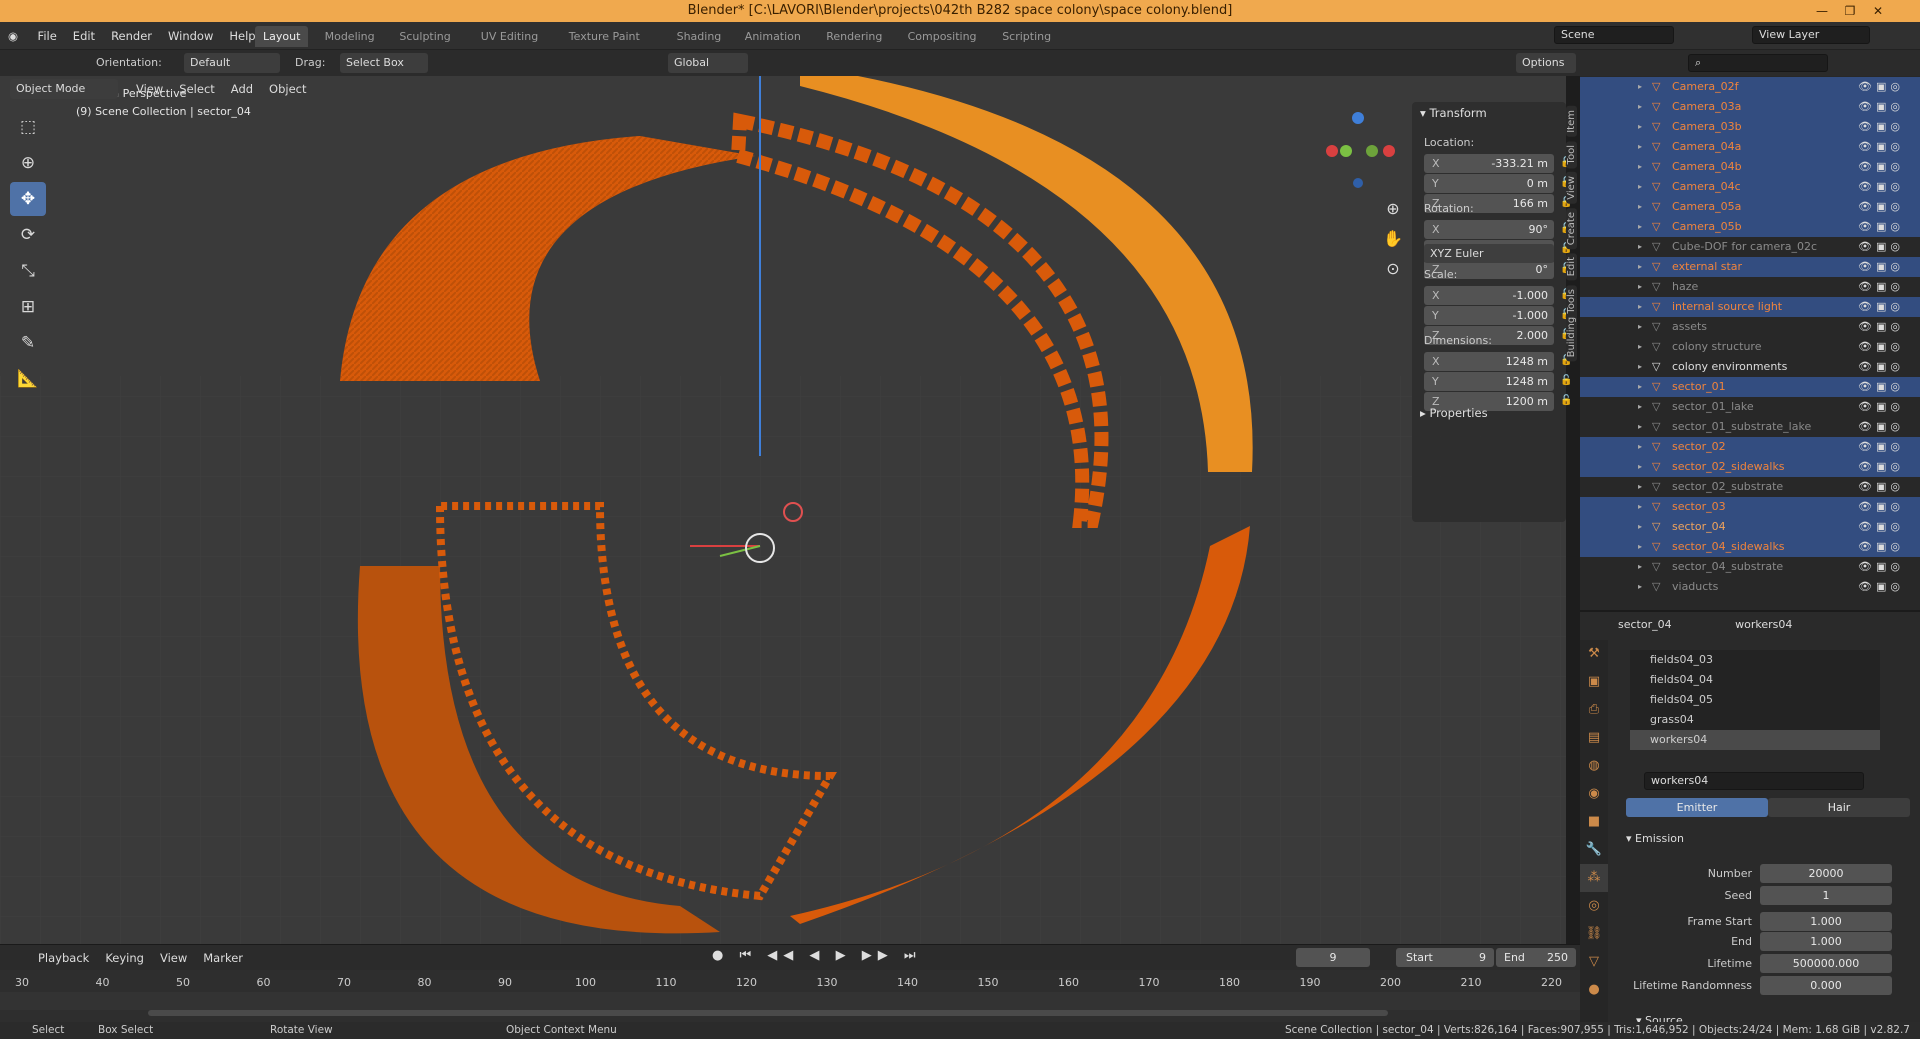  I want to click on tab-scripting: Scripting, so click(1026, 36).